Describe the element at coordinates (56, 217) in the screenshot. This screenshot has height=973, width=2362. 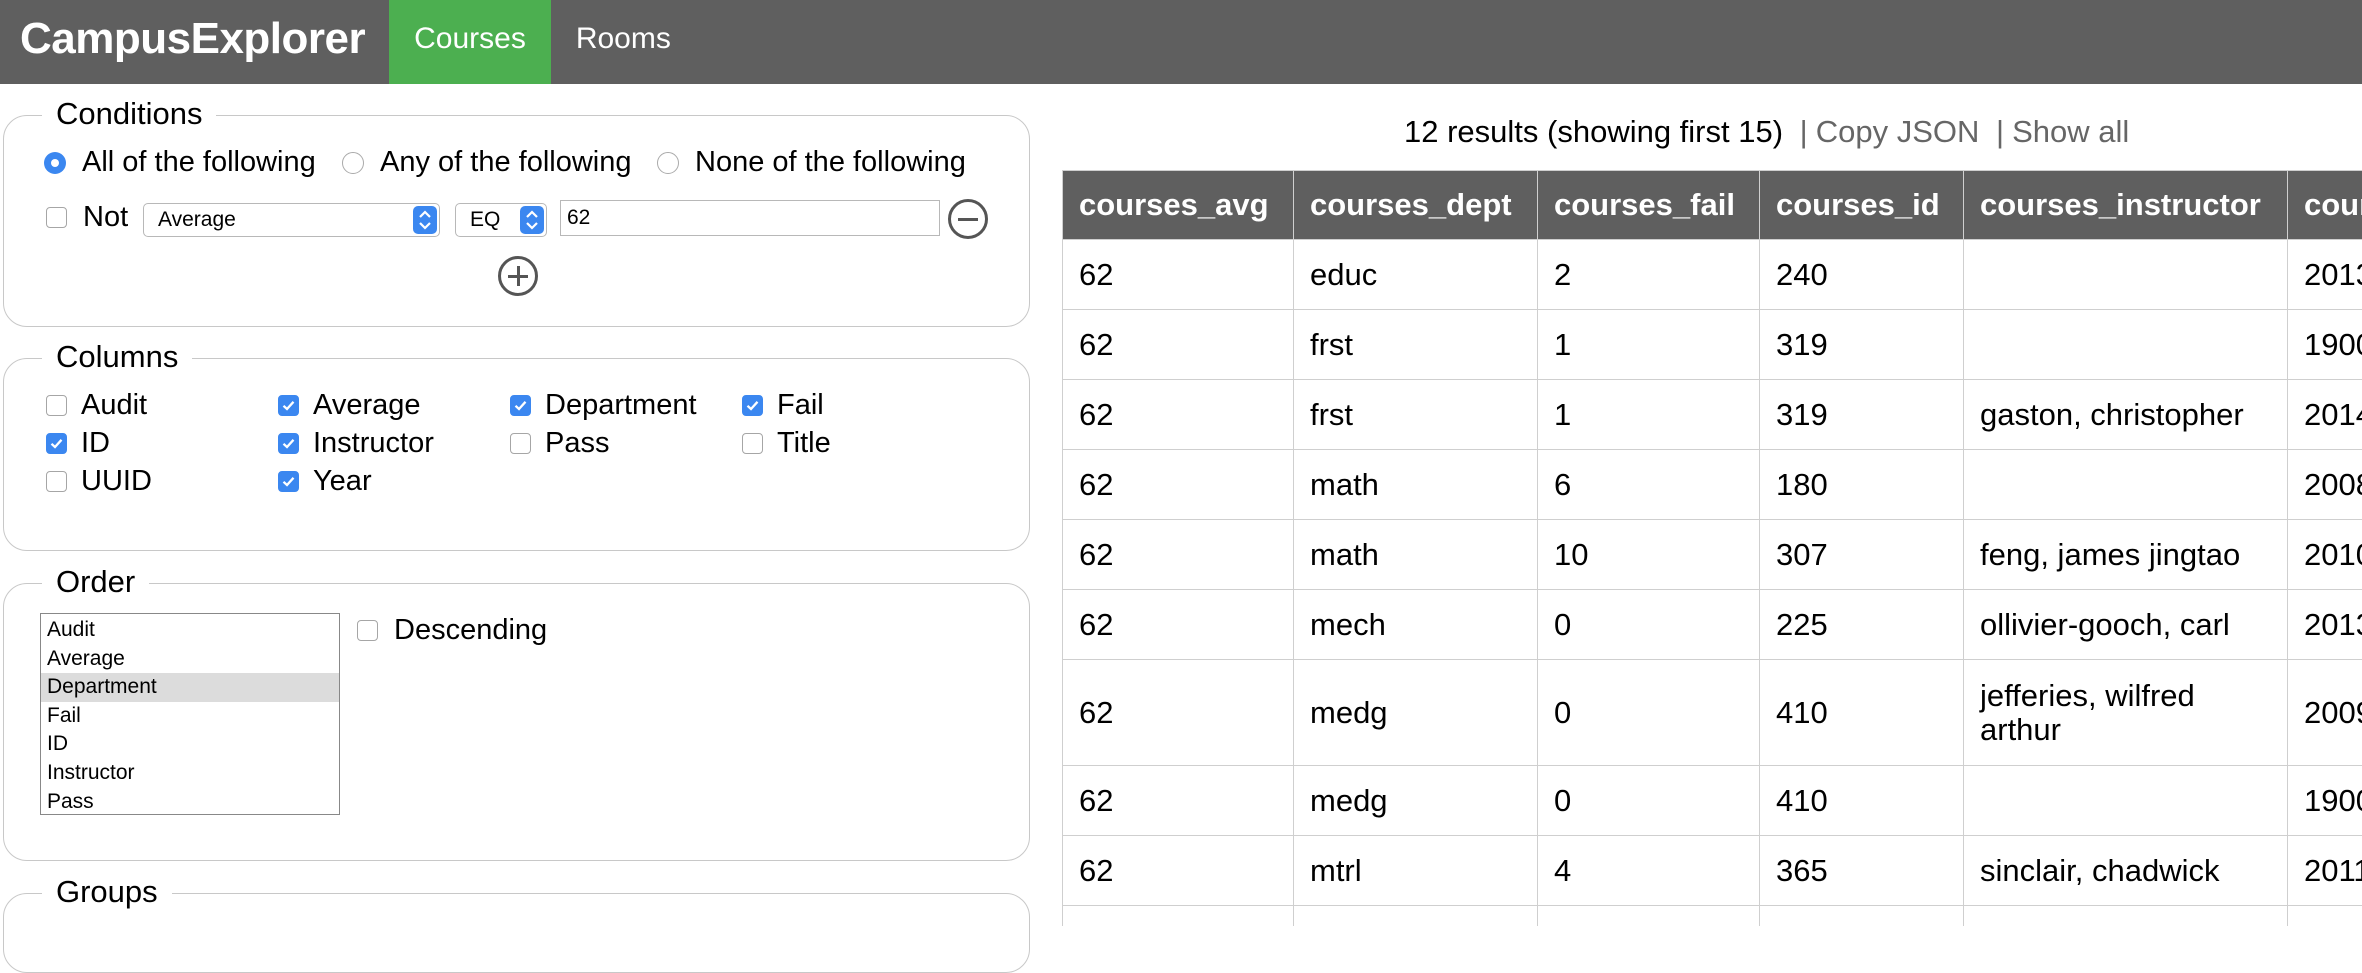
I see `not-checkbox` at that location.